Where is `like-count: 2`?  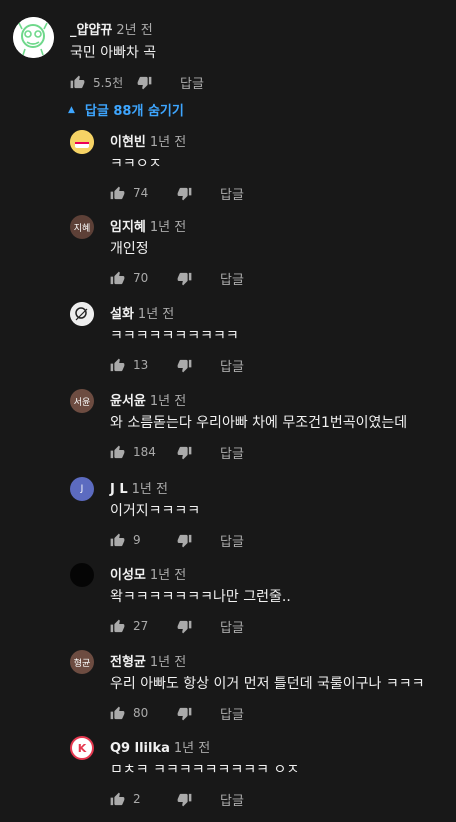 like-count: 2 is located at coordinates (137, 799).